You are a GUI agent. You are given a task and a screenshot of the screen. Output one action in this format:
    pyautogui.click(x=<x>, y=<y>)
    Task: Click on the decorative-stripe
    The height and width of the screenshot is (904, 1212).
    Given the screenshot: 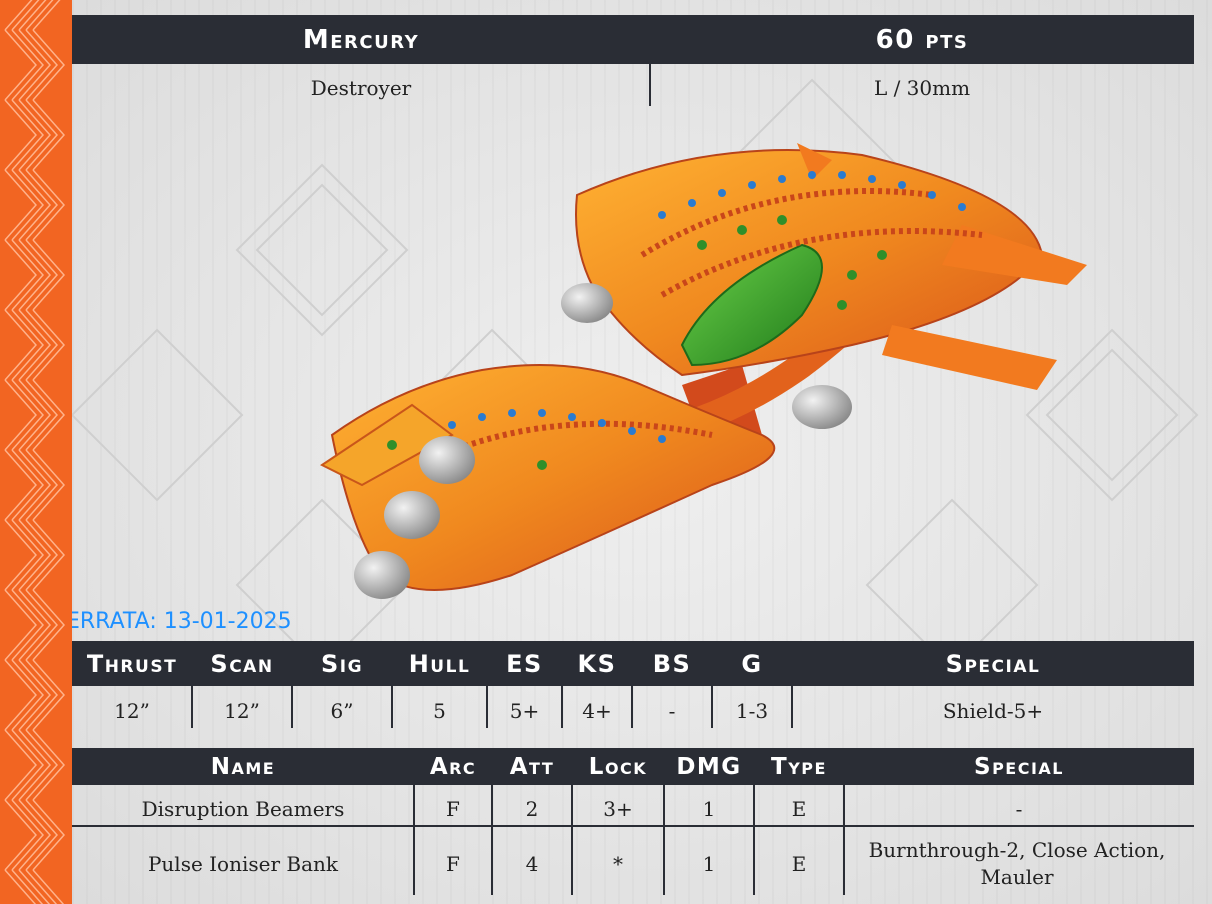 What is the action you would take?
    pyautogui.click(x=36, y=452)
    